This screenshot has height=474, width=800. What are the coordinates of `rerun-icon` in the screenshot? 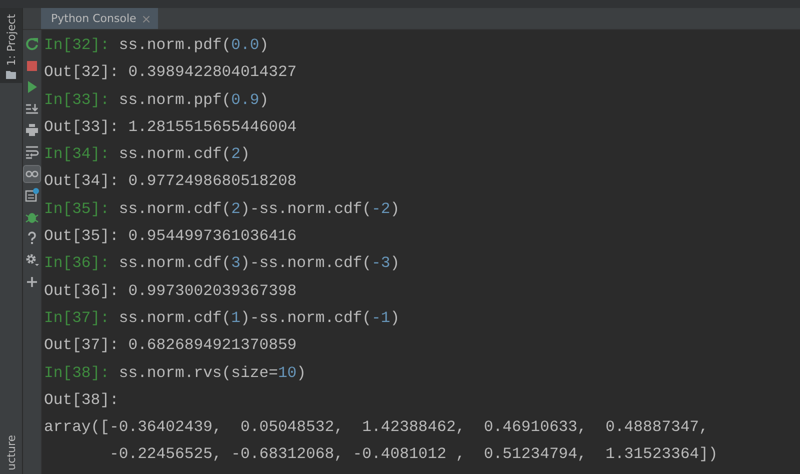 It's located at (32, 44).